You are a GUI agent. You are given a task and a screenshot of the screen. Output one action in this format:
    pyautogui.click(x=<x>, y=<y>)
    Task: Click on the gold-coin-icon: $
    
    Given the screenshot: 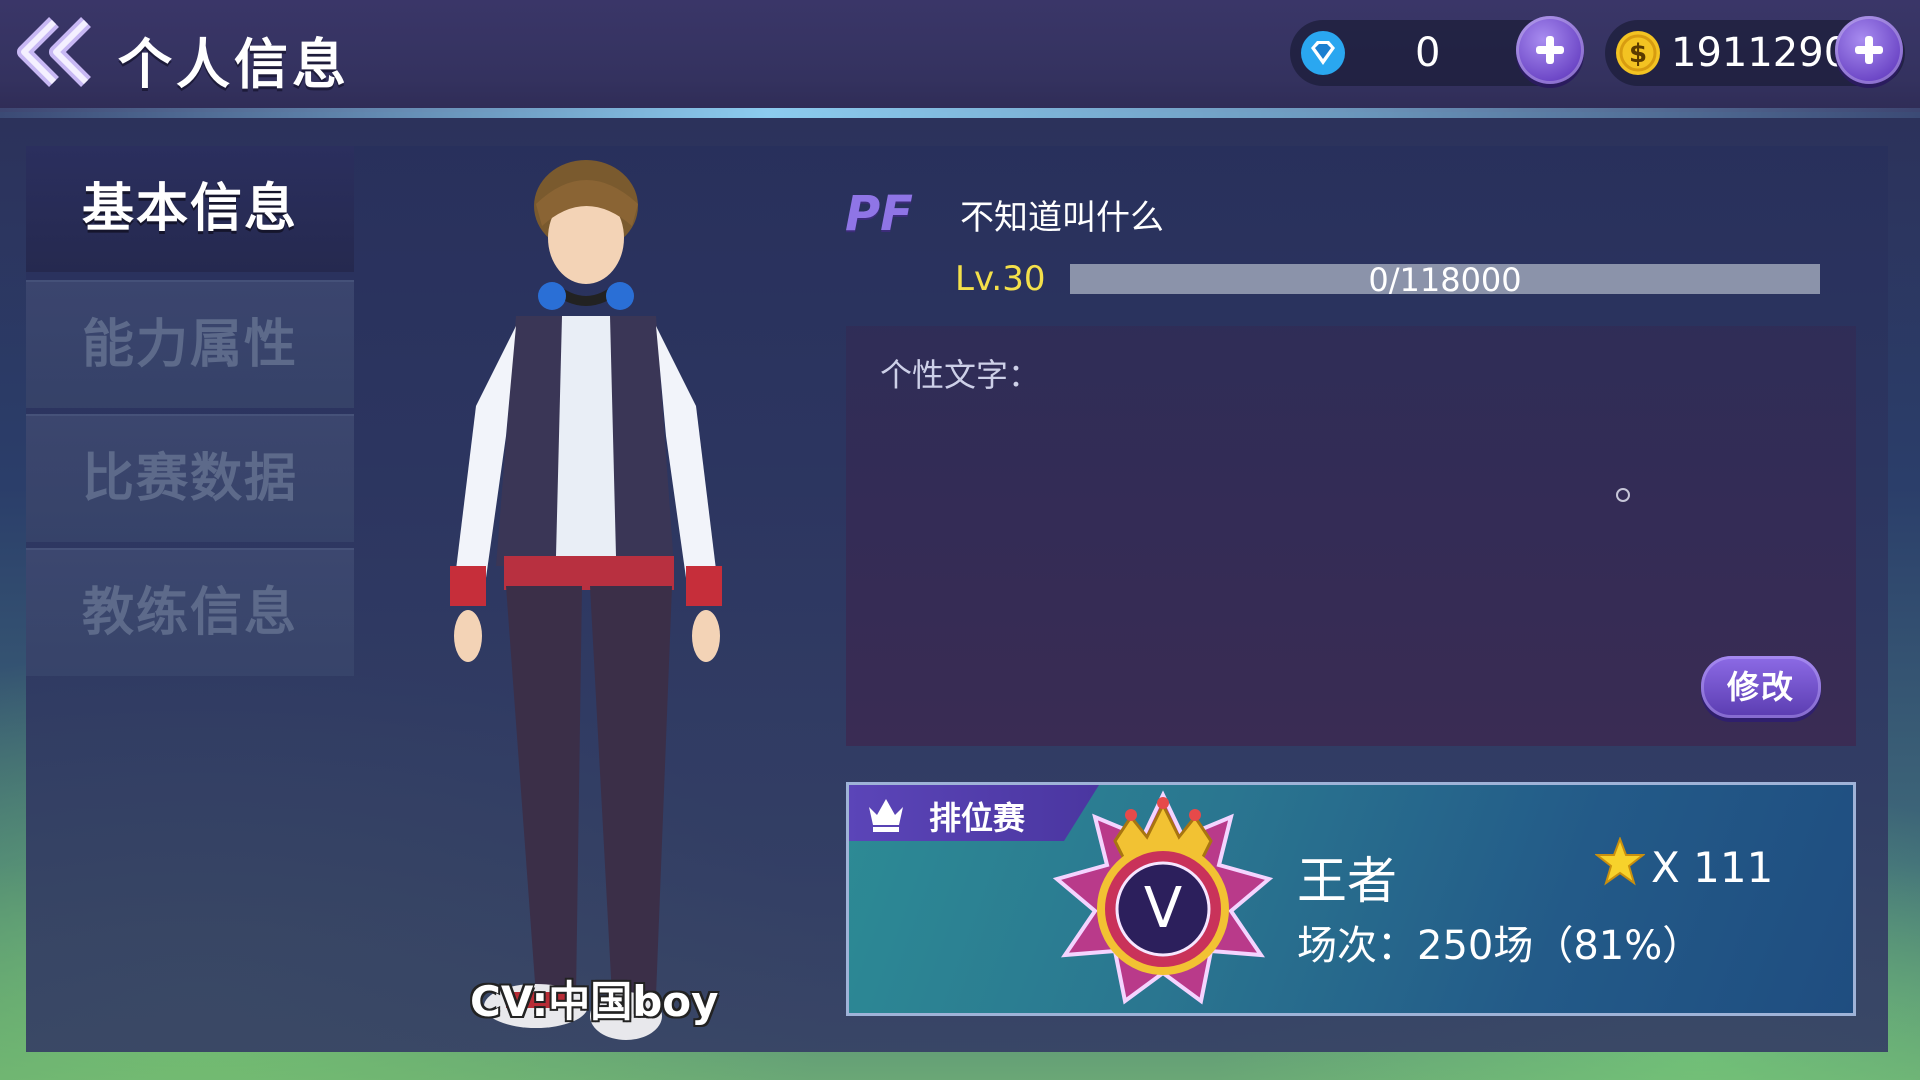 What is the action you would take?
    pyautogui.click(x=1638, y=53)
    